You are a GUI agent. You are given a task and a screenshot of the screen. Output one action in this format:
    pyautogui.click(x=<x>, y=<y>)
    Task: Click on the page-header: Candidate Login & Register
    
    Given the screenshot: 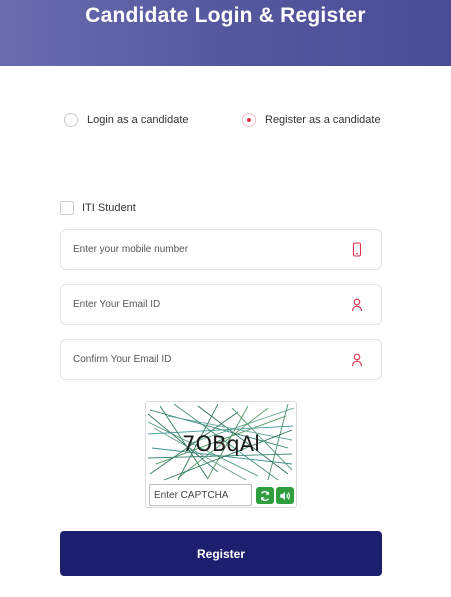 What is the action you would take?
    pyautogui.click(x=225, y=33)
    